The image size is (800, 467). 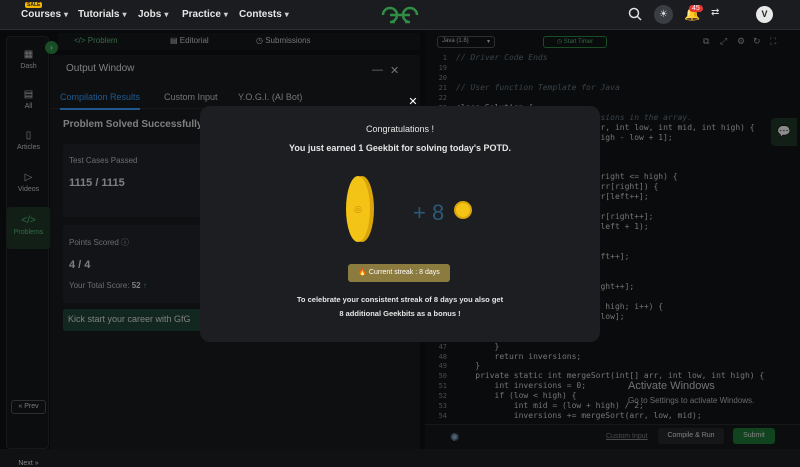 I want to click on nav-label: Practice, so click(x=201, y=14).